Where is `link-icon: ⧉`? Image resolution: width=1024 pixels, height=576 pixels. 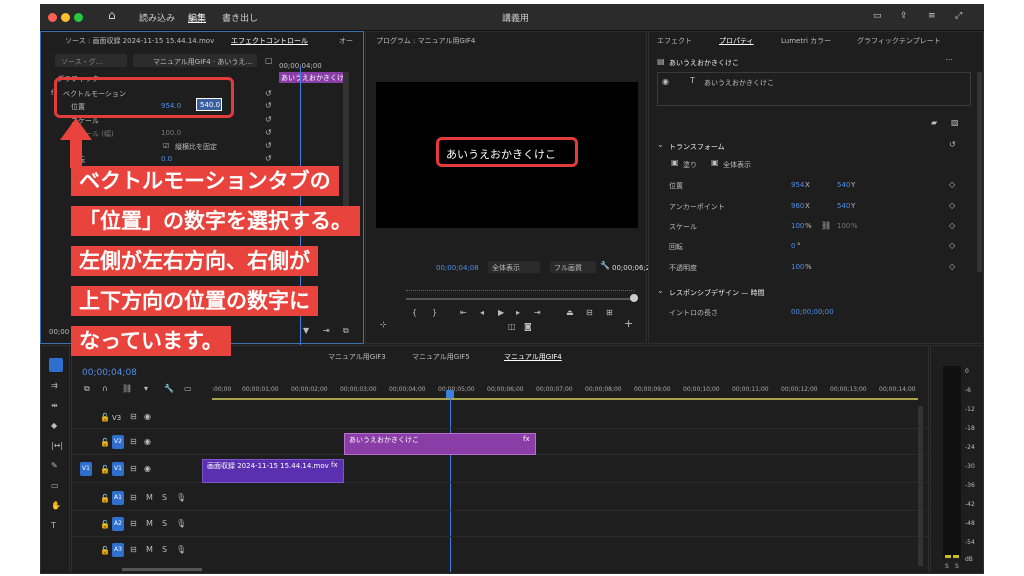
link-icon: ⧉ is located at coordinates (346, 331).